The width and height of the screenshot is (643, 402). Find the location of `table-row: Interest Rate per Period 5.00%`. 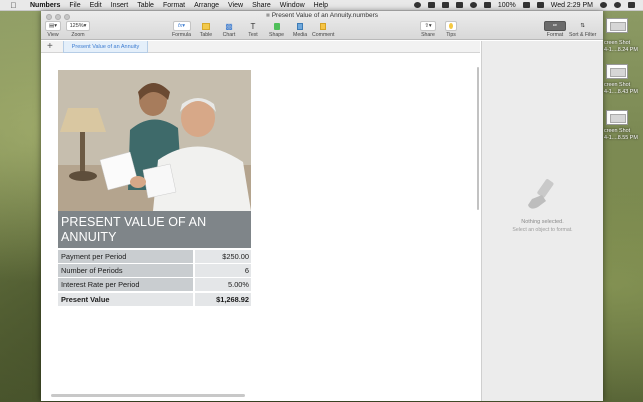

table-row: Interest Rate per Period 5.00% is located at coordinates (154, 284).